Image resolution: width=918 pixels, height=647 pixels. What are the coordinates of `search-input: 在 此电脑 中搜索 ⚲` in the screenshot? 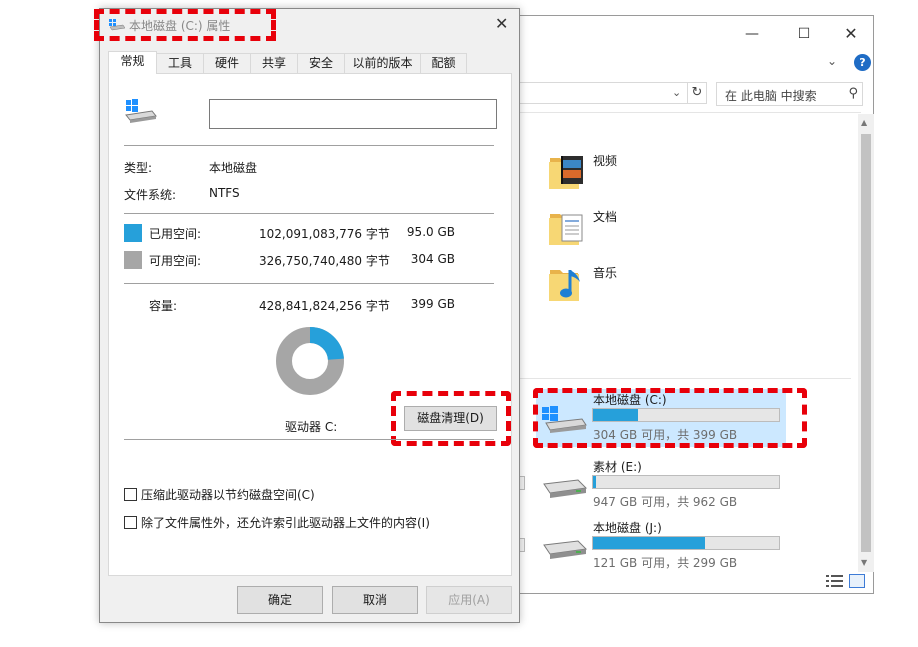 It's located at (789, 94).